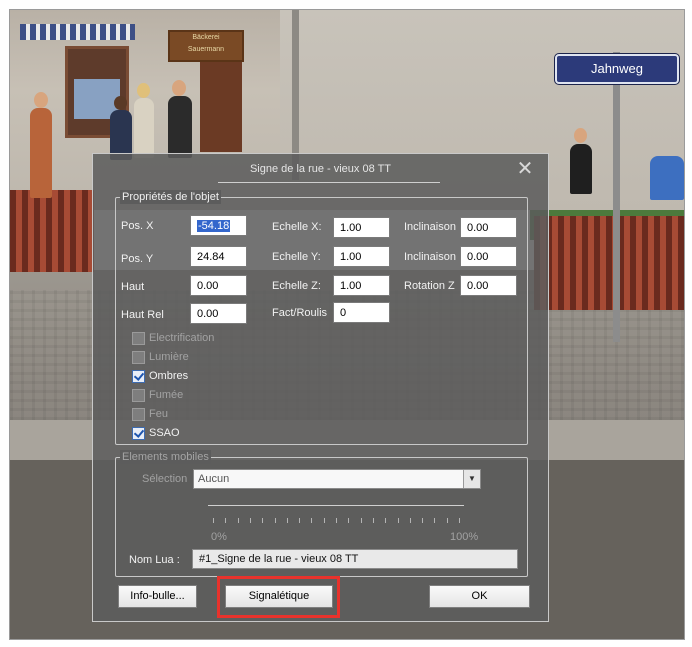 The height and width of the screenshot is (647, 692). I want to click on nom-lua-field: #1_Signe de la rue - vieux 08 TT, so click(355, 559).